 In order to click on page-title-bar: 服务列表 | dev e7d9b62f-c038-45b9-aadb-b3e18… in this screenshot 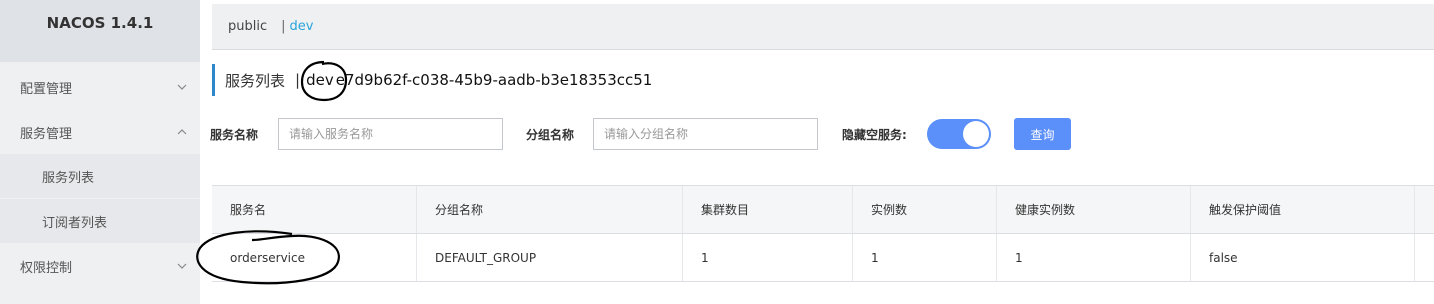, I will do `click(432, 80)`.